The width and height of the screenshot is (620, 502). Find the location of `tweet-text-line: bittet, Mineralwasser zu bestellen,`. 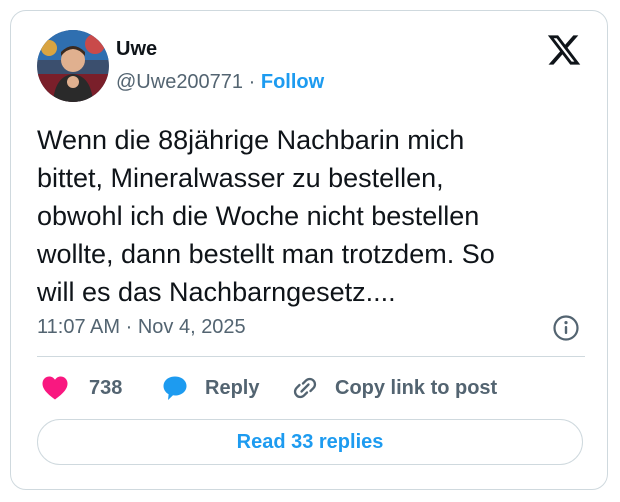

tweet-text-line: bittet, Mineralwasser zu bestellen, is located at coordinates (240, 178).